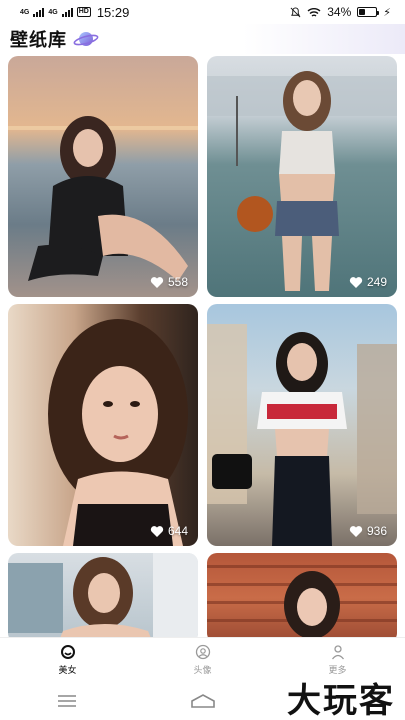 This screenshot has width=405, height=720. Describe the element at coordinates (67, 651) in the screenshot. I see `smile-tab-icon` at that location.